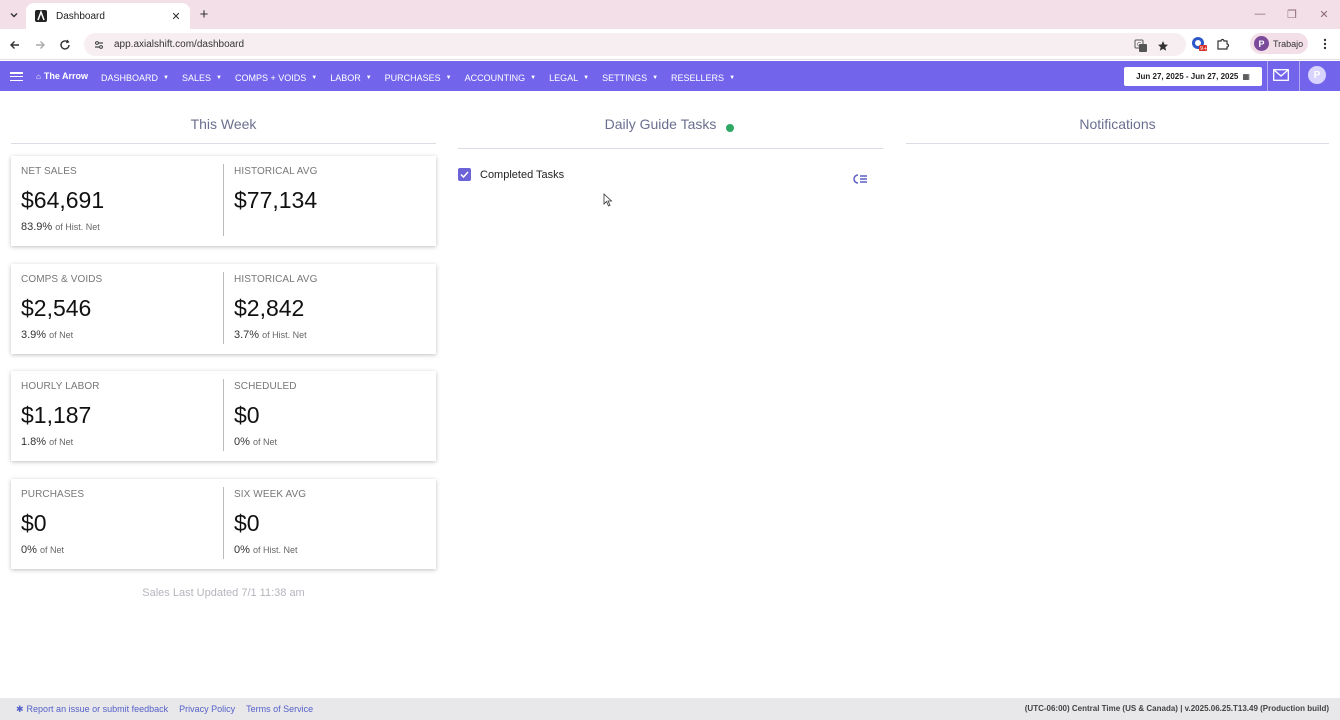 The height and width of the screenshot is (720, 1340). I want to click on terms-of-service-link: Terms of Service, so click(279, 709).